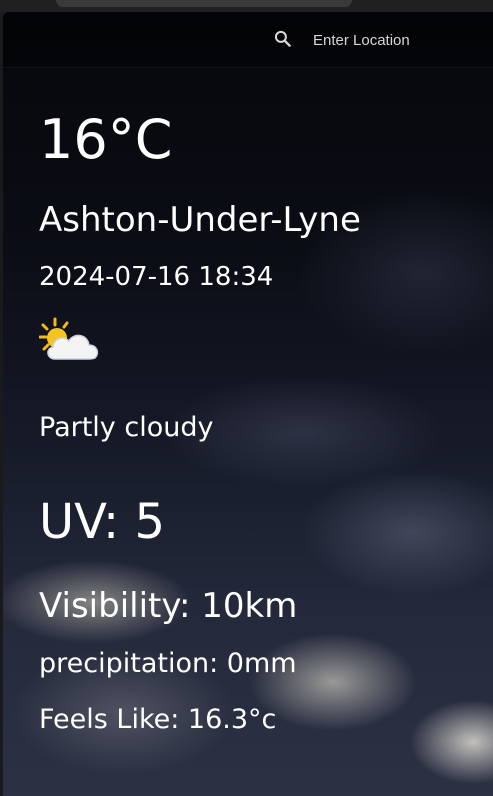 Image resolution: width=493 pixels, height=796 pixels. I want to click on search-icon, so click(283, 39).